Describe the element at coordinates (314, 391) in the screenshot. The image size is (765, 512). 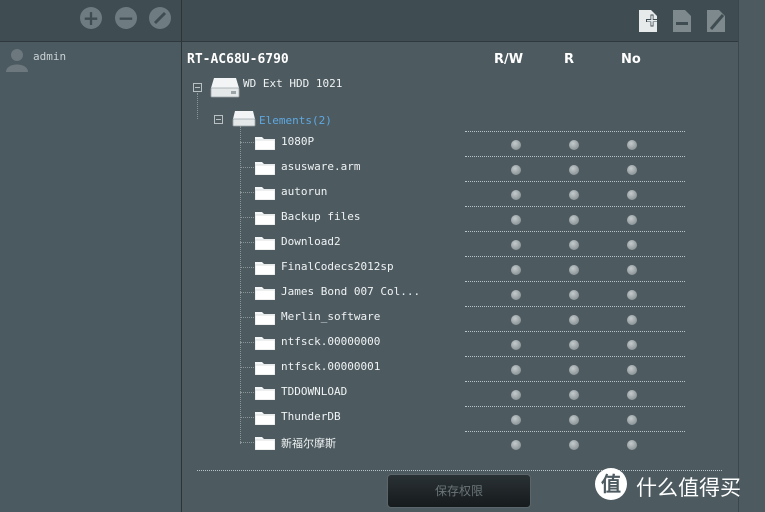
I see `folder-name: TDDOWNLOAD` at that location.